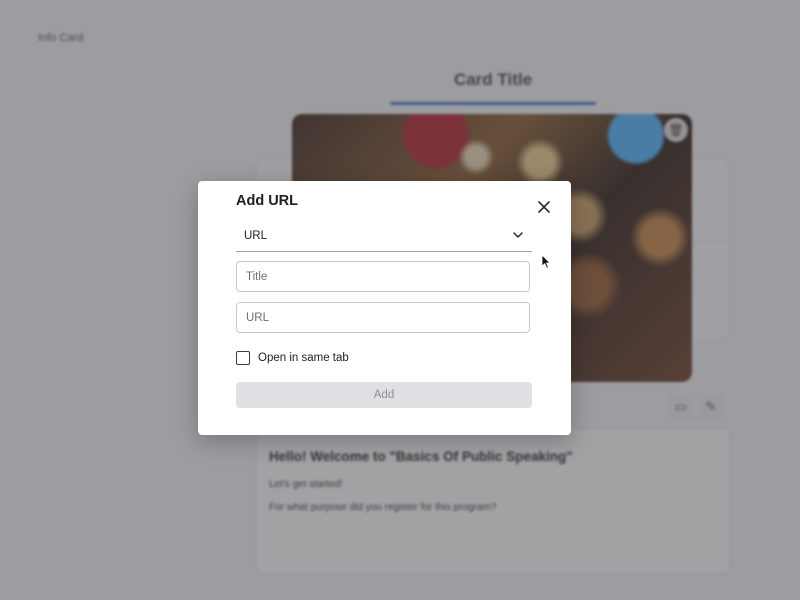 This screenshot has width=800, height=600. I want to click on open-same-tab-checkbox, so click(243, 358).